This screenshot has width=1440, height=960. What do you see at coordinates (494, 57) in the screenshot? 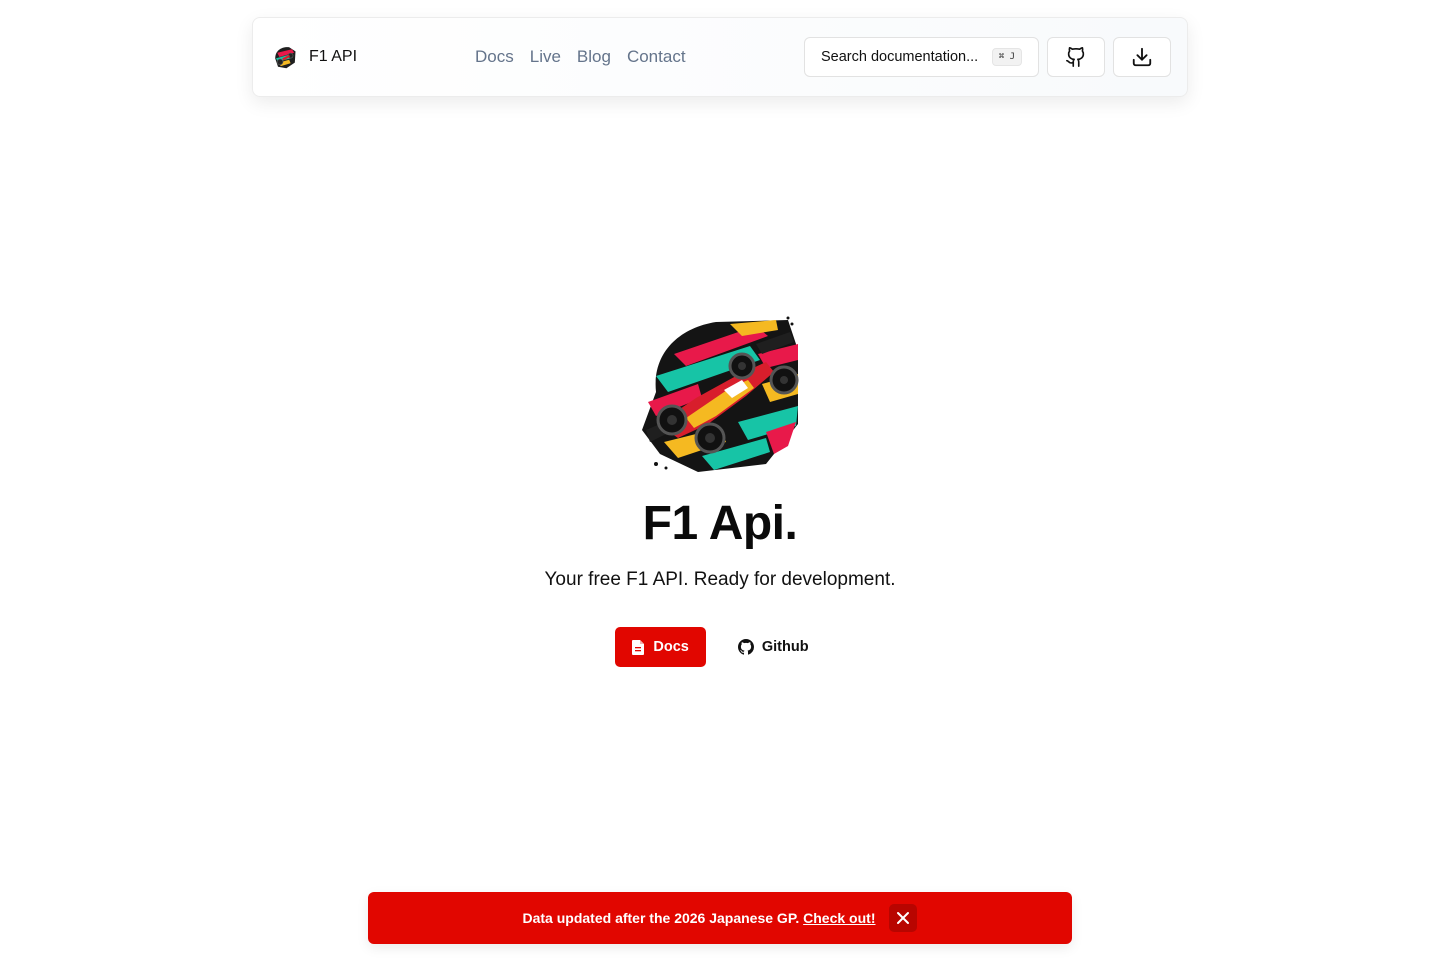
I see `nav-link-docs: Docs` at bounding box center [494, 57].